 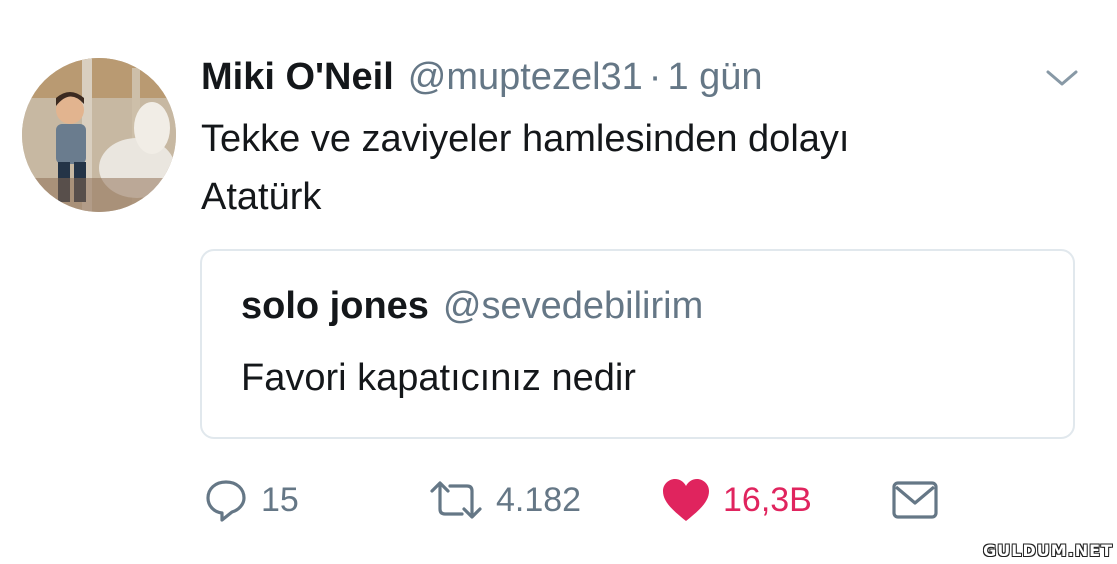 I want to click on tweet-actions: 15 4.182 16,3B, so click(x=558, y=500).